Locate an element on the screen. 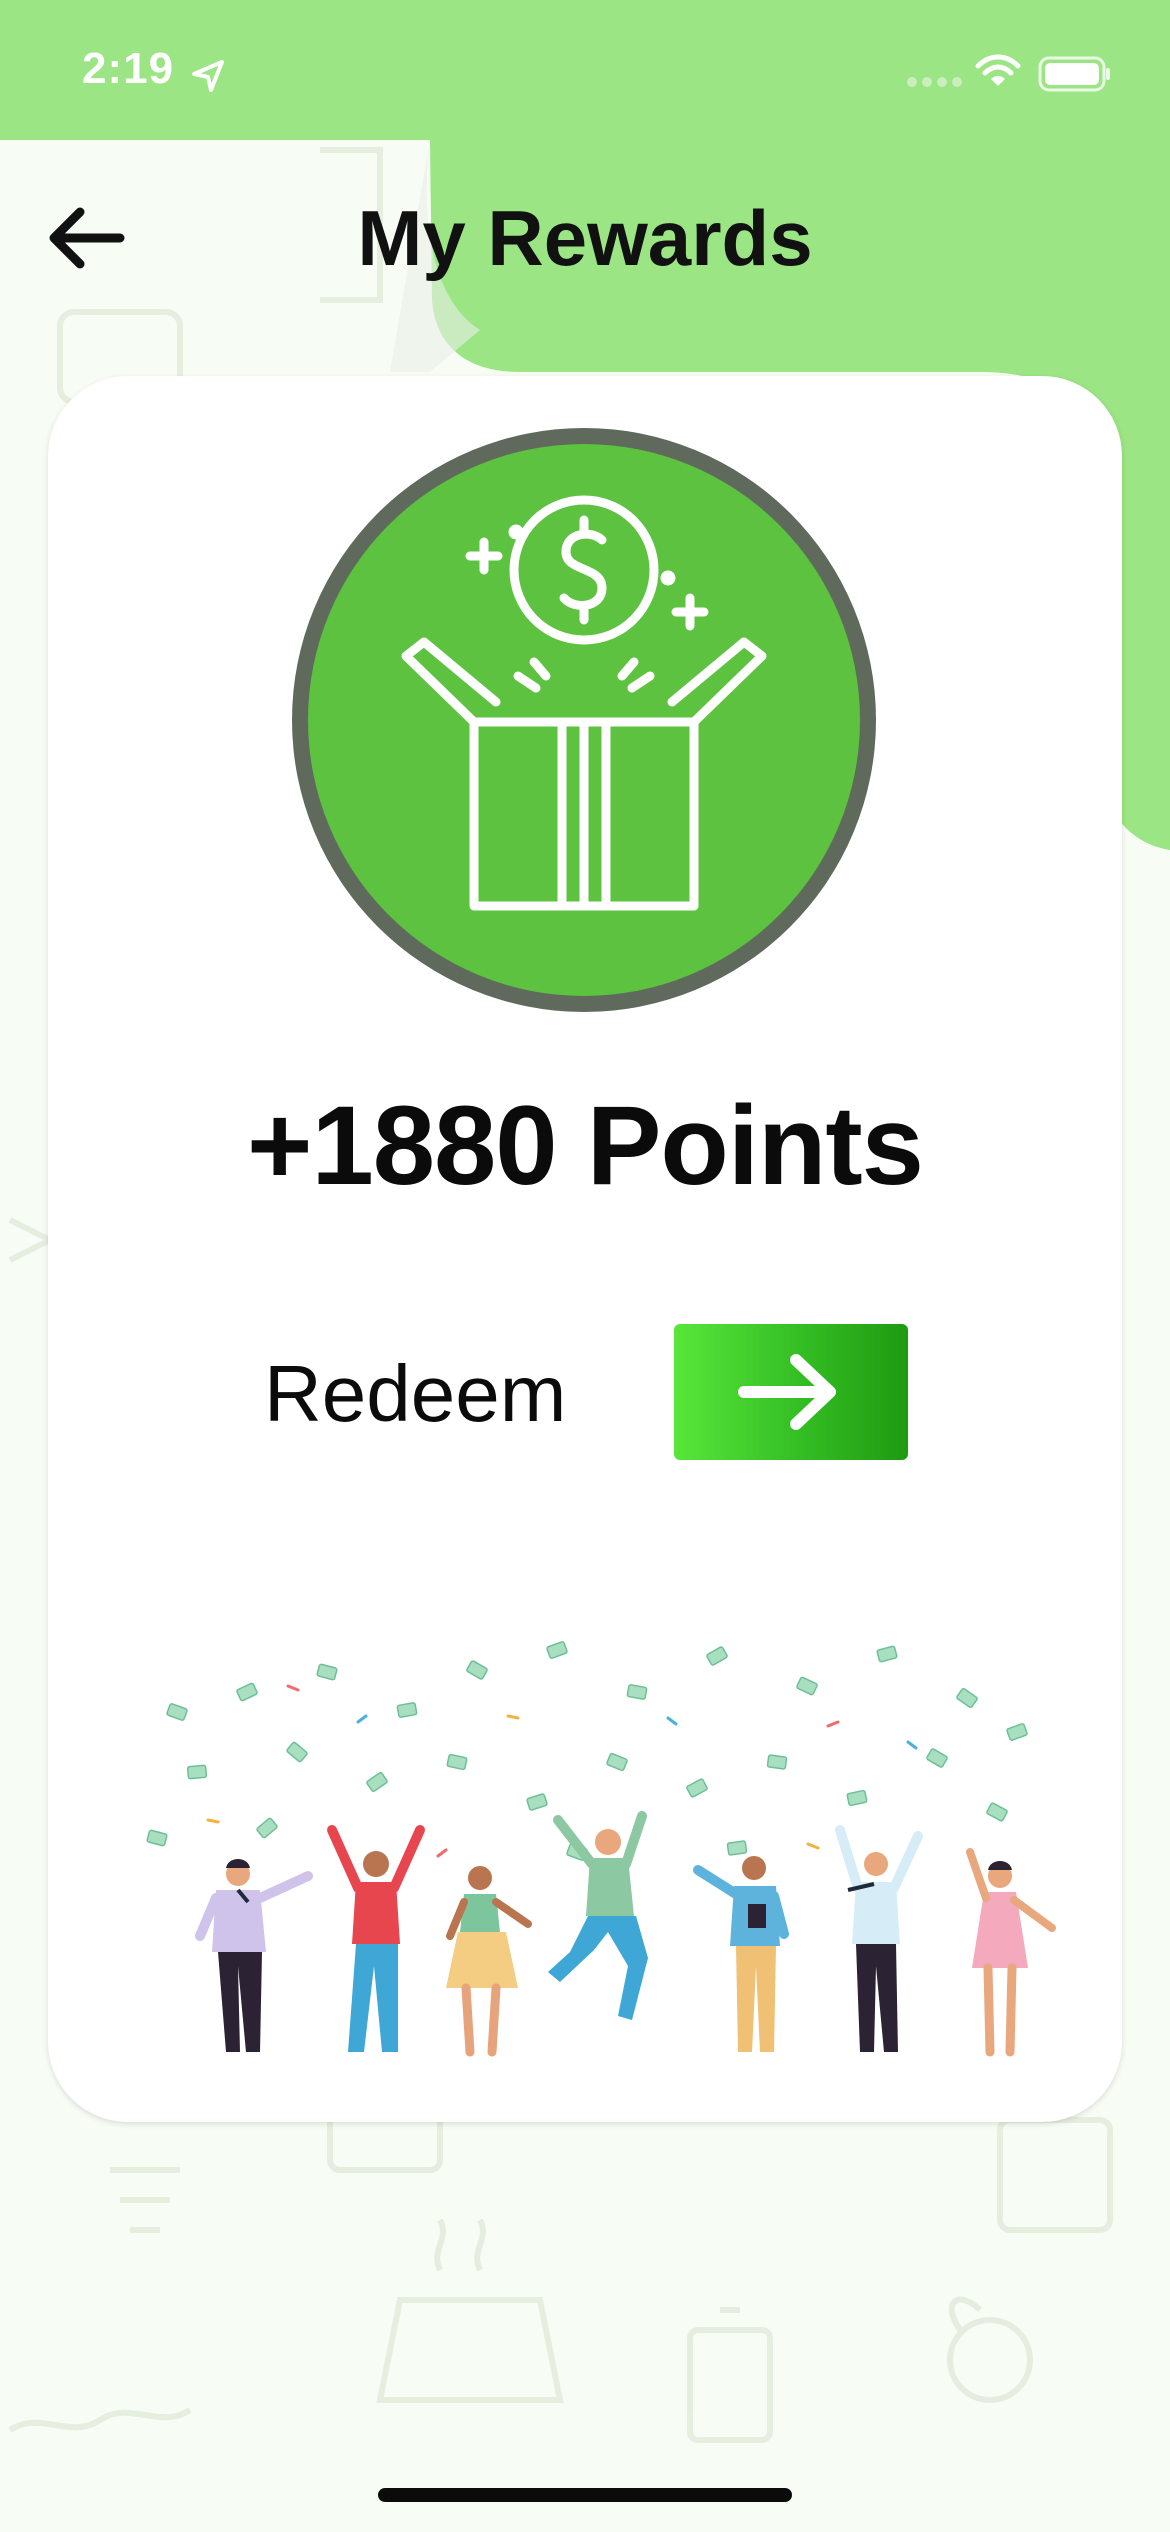  arrow-right-icon is located at coordinates (787, 1392).